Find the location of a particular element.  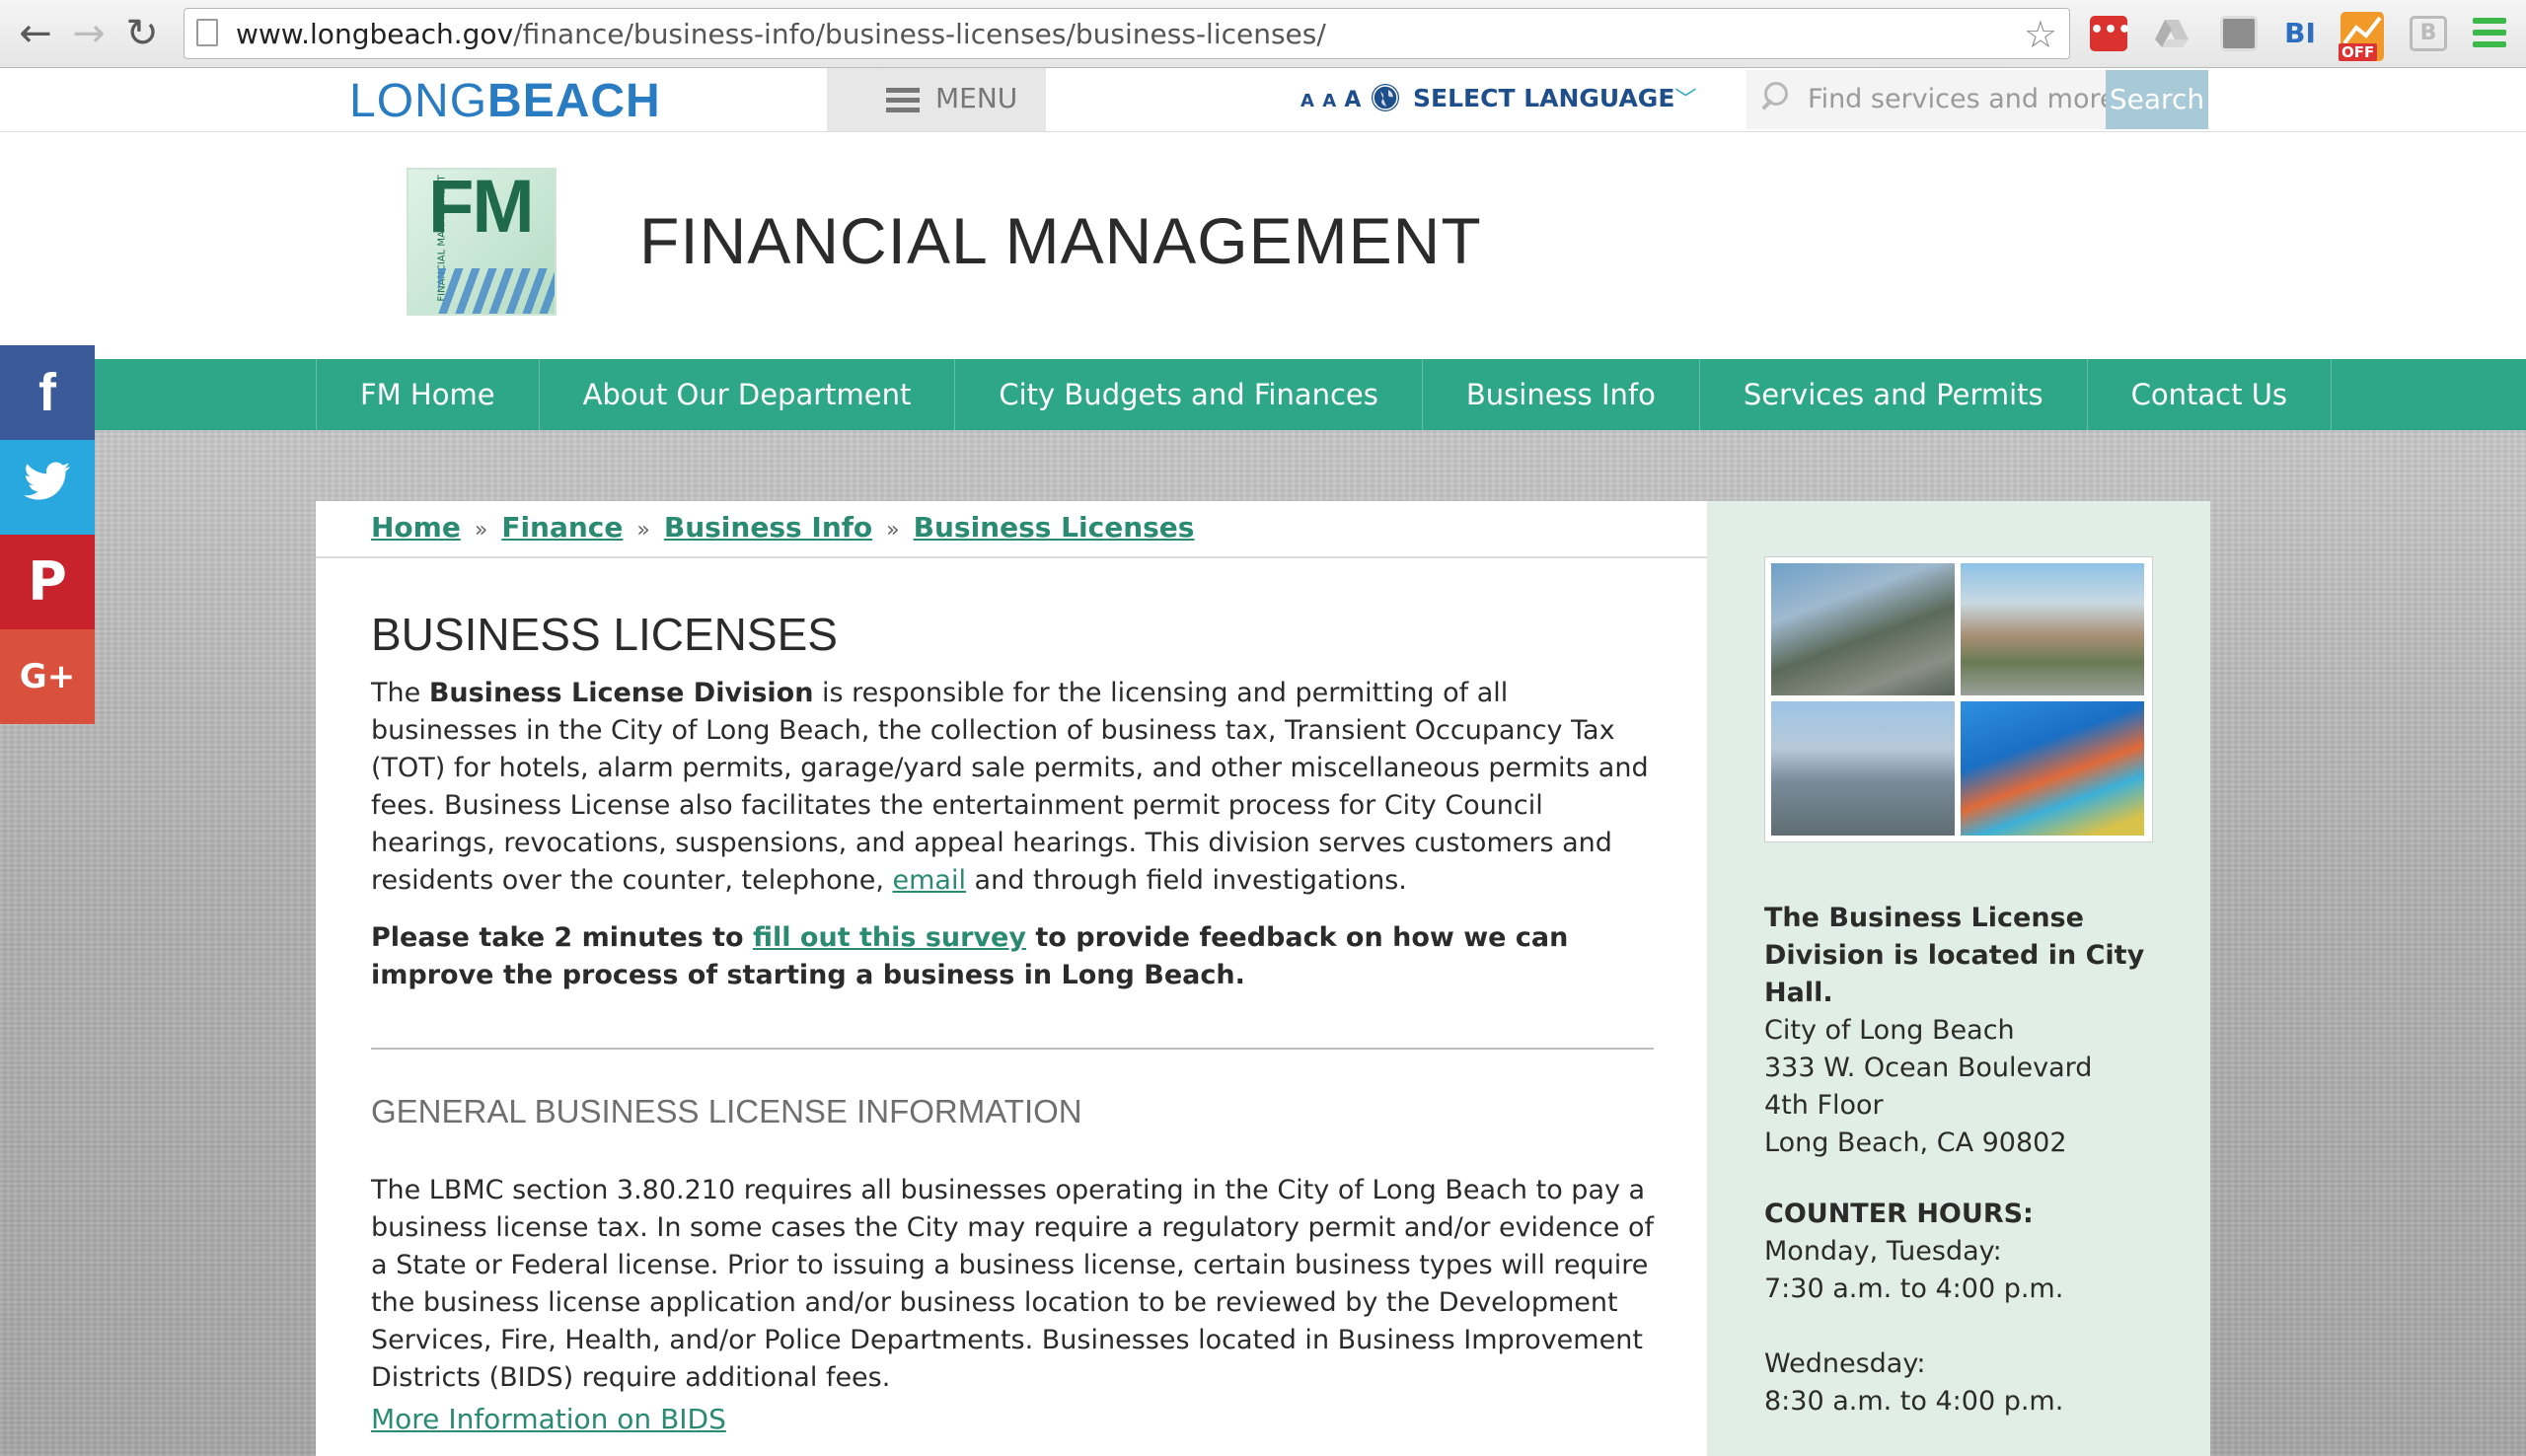

extension-drive-icon is located at coordinates (2172, 33).